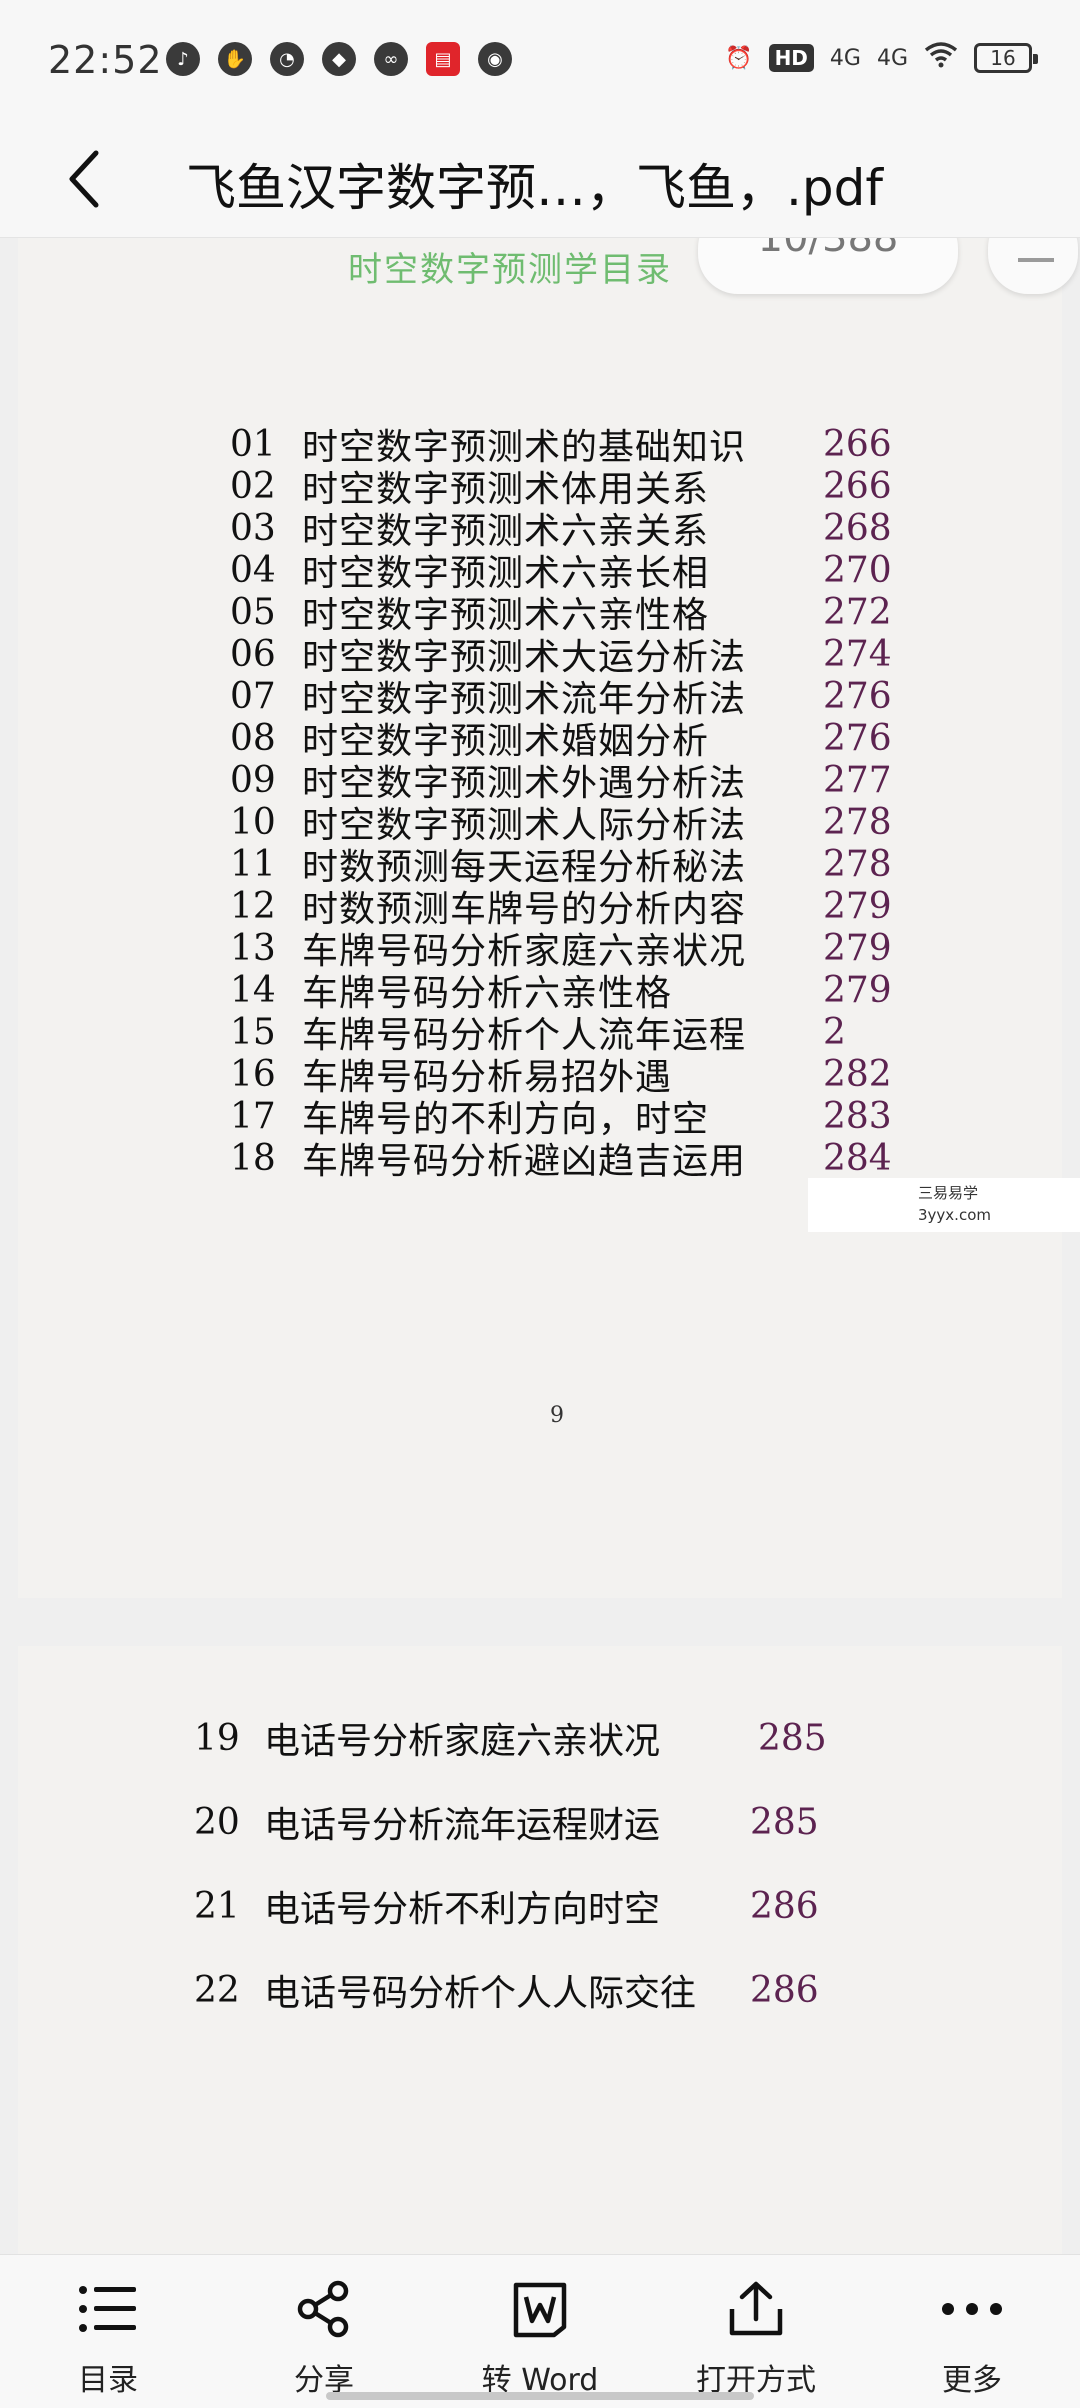  What do you see at coordinates (391, 59) in the screenshot?
I see `link-icon: ∞` at bounding box center [391, 59].